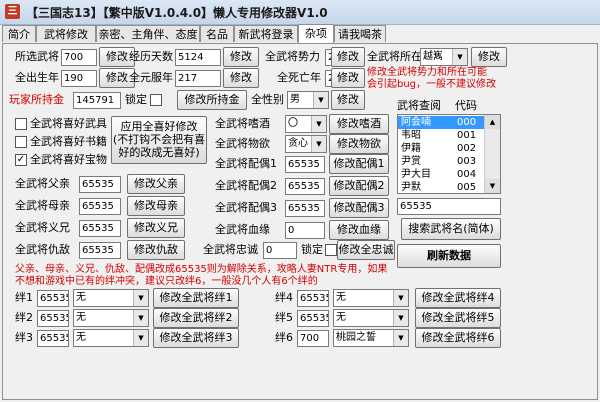 The image size is (600, 402). I want to click on tab-donate: 请我喝茶, so click(360, 33).